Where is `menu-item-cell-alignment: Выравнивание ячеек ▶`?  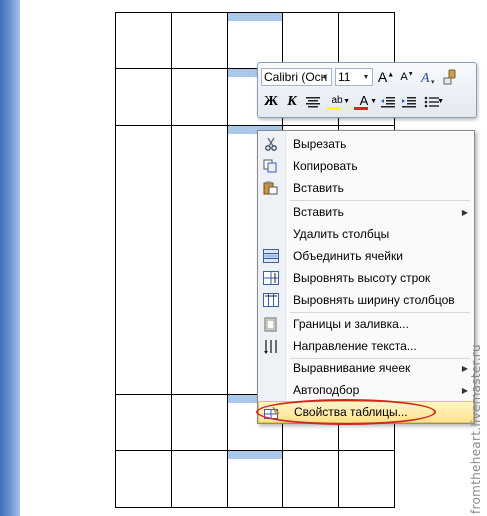 menu-item-cell-alignment: Выравнивание ячеек ▶ is located at coordinates (366, 368).